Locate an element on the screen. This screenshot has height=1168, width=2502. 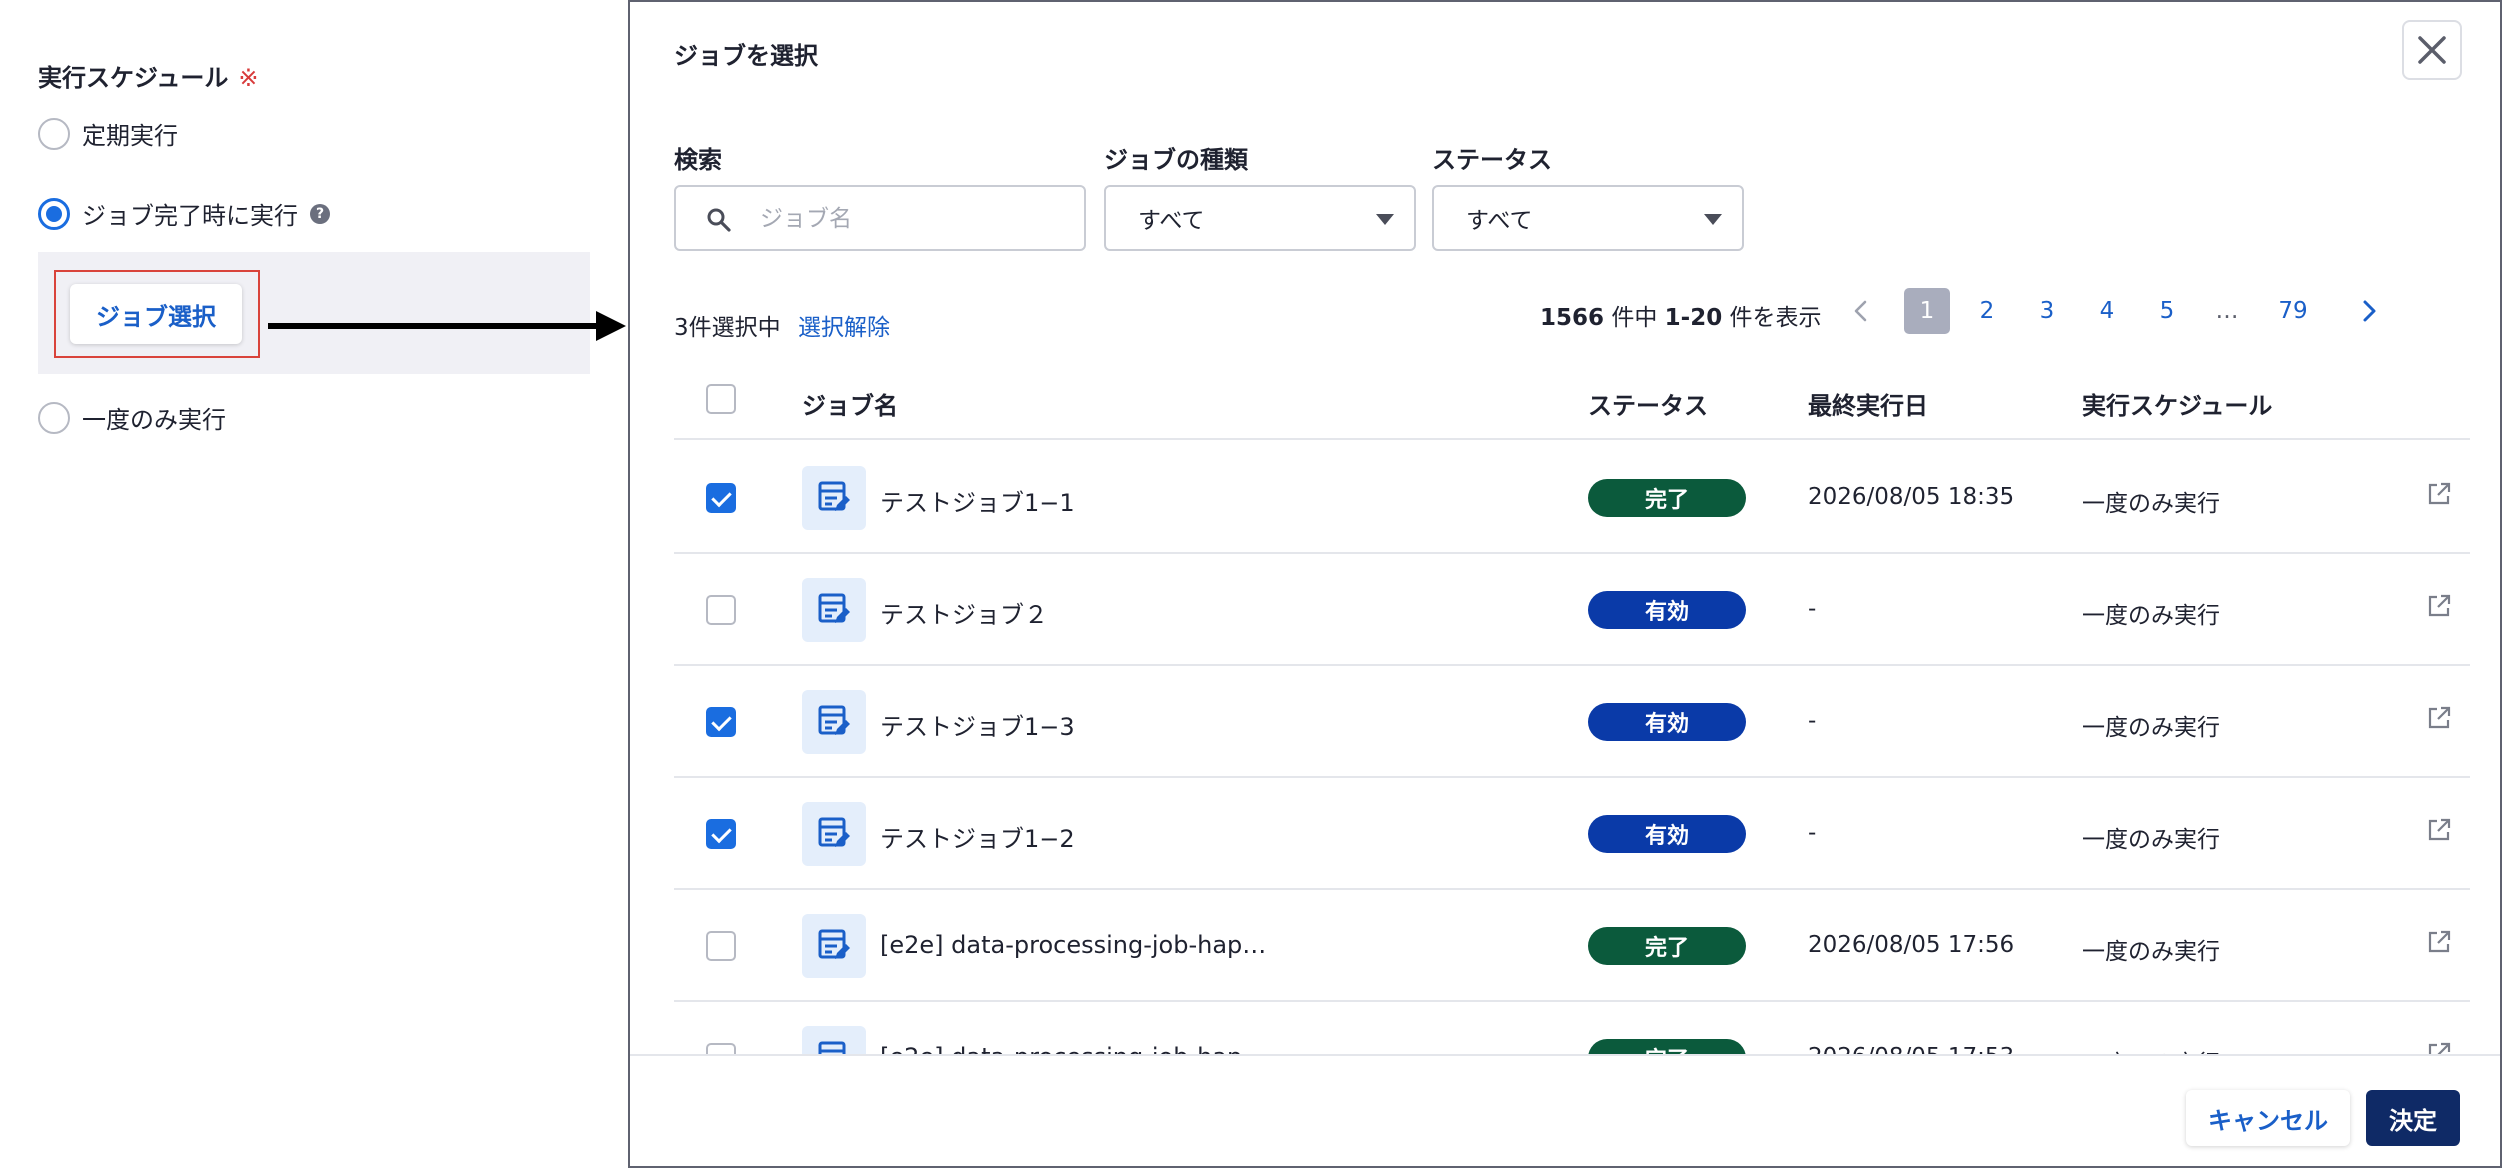
arrow-line is located at coordinates (433, 326).